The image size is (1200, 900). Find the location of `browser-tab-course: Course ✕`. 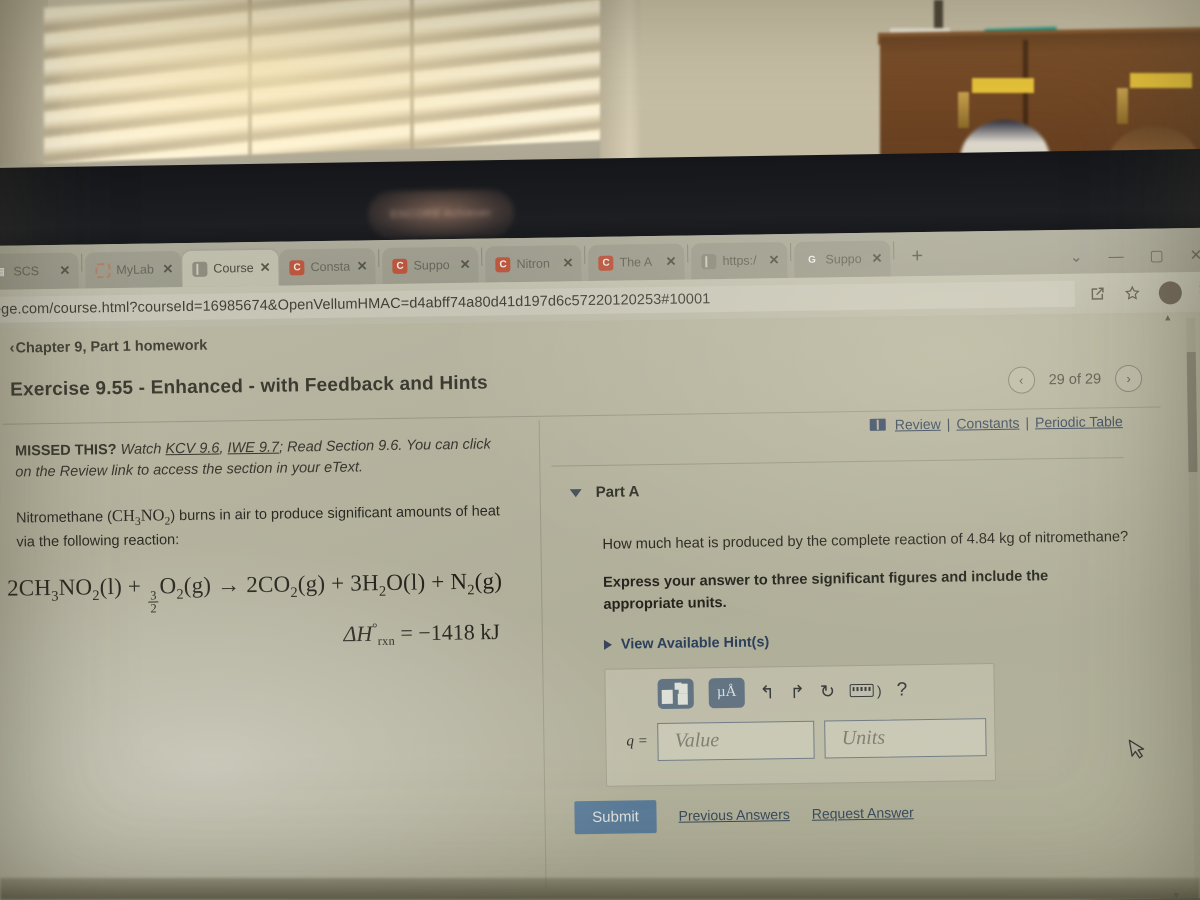

browser-tab-course: Course ✕ is located at coordinates (230, 268).